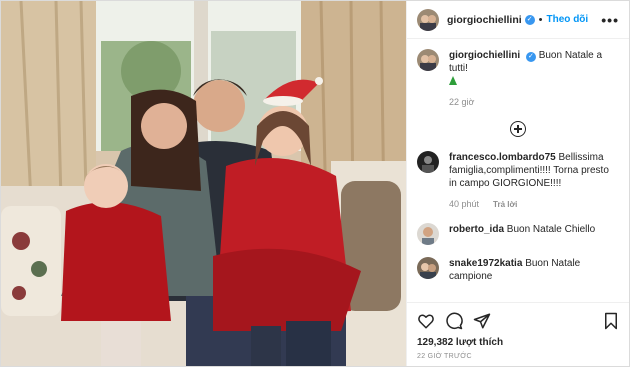 The image size is (630, 367). I want to click on share-icon, so click(482, 321).